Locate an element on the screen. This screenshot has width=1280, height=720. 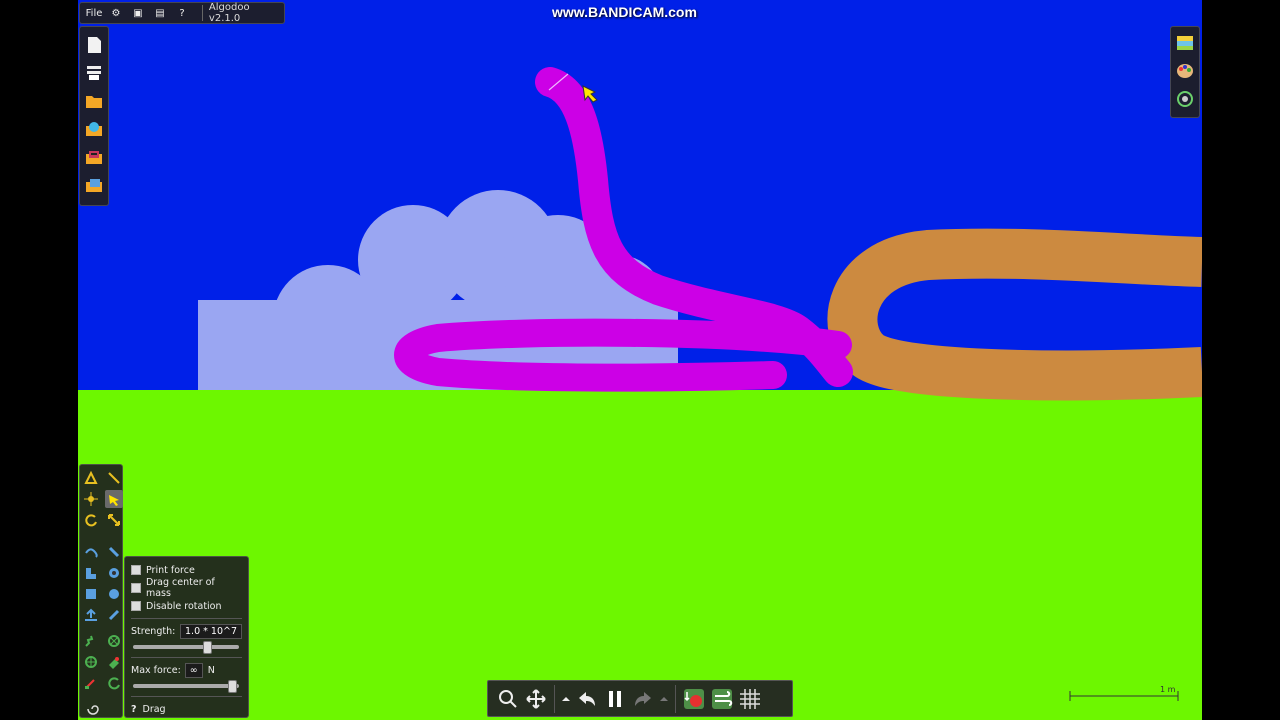
strength-slider-track is located at coordinates (186, 647).